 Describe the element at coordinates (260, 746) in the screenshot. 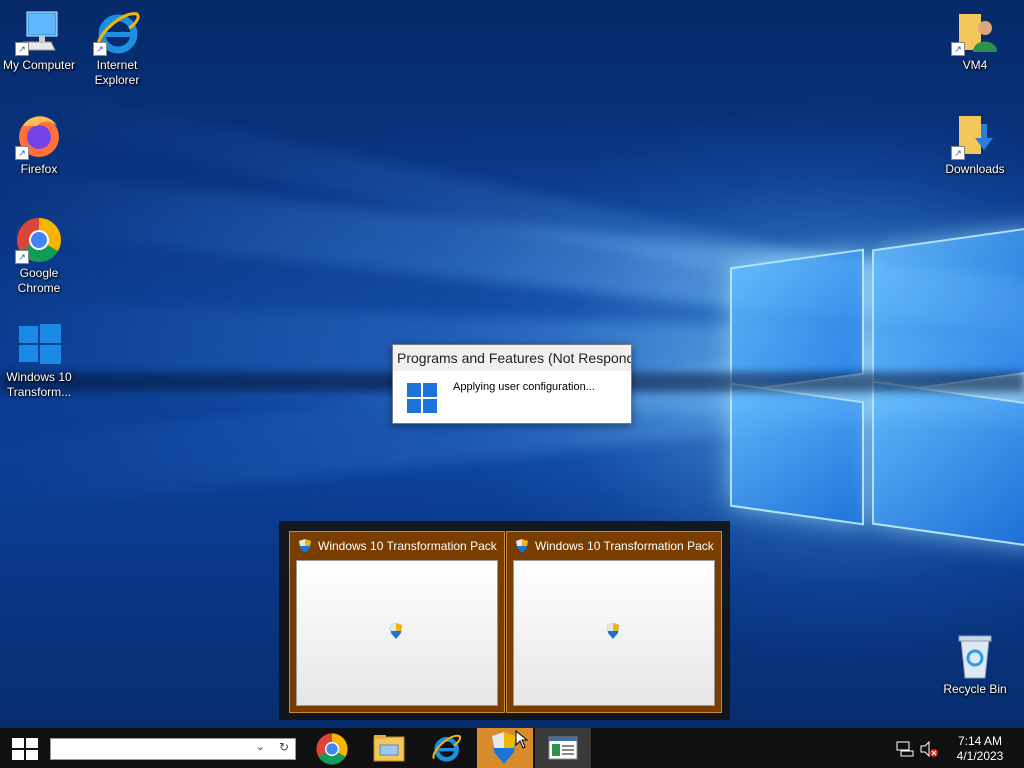

I see `chevron-down-icon: ⌄` at that location.